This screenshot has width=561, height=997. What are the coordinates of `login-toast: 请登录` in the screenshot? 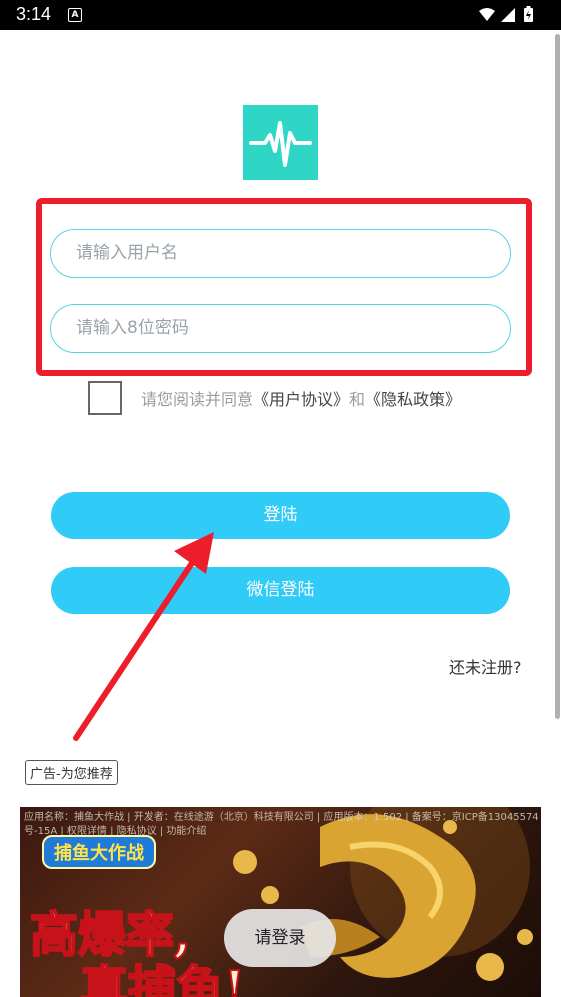 It's located at (280, 938).